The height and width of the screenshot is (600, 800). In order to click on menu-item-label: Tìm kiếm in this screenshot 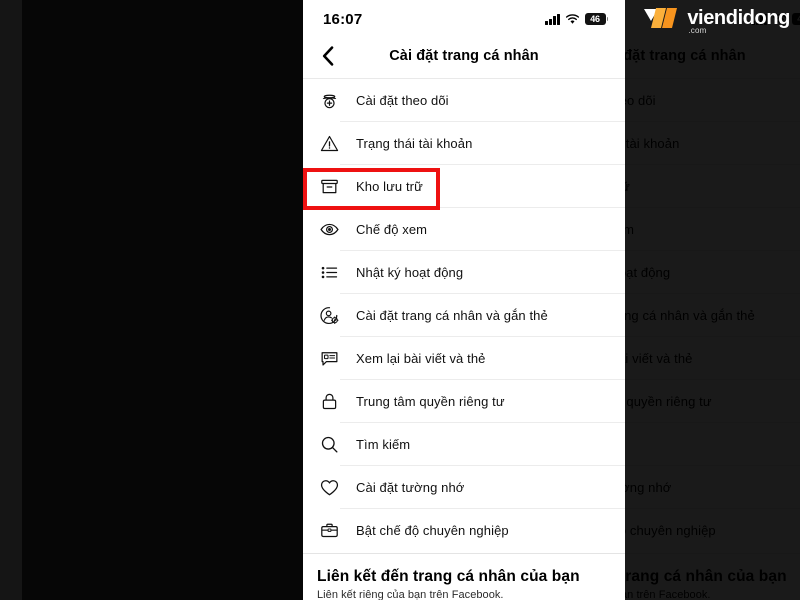, I will do `click(383, 444)`.